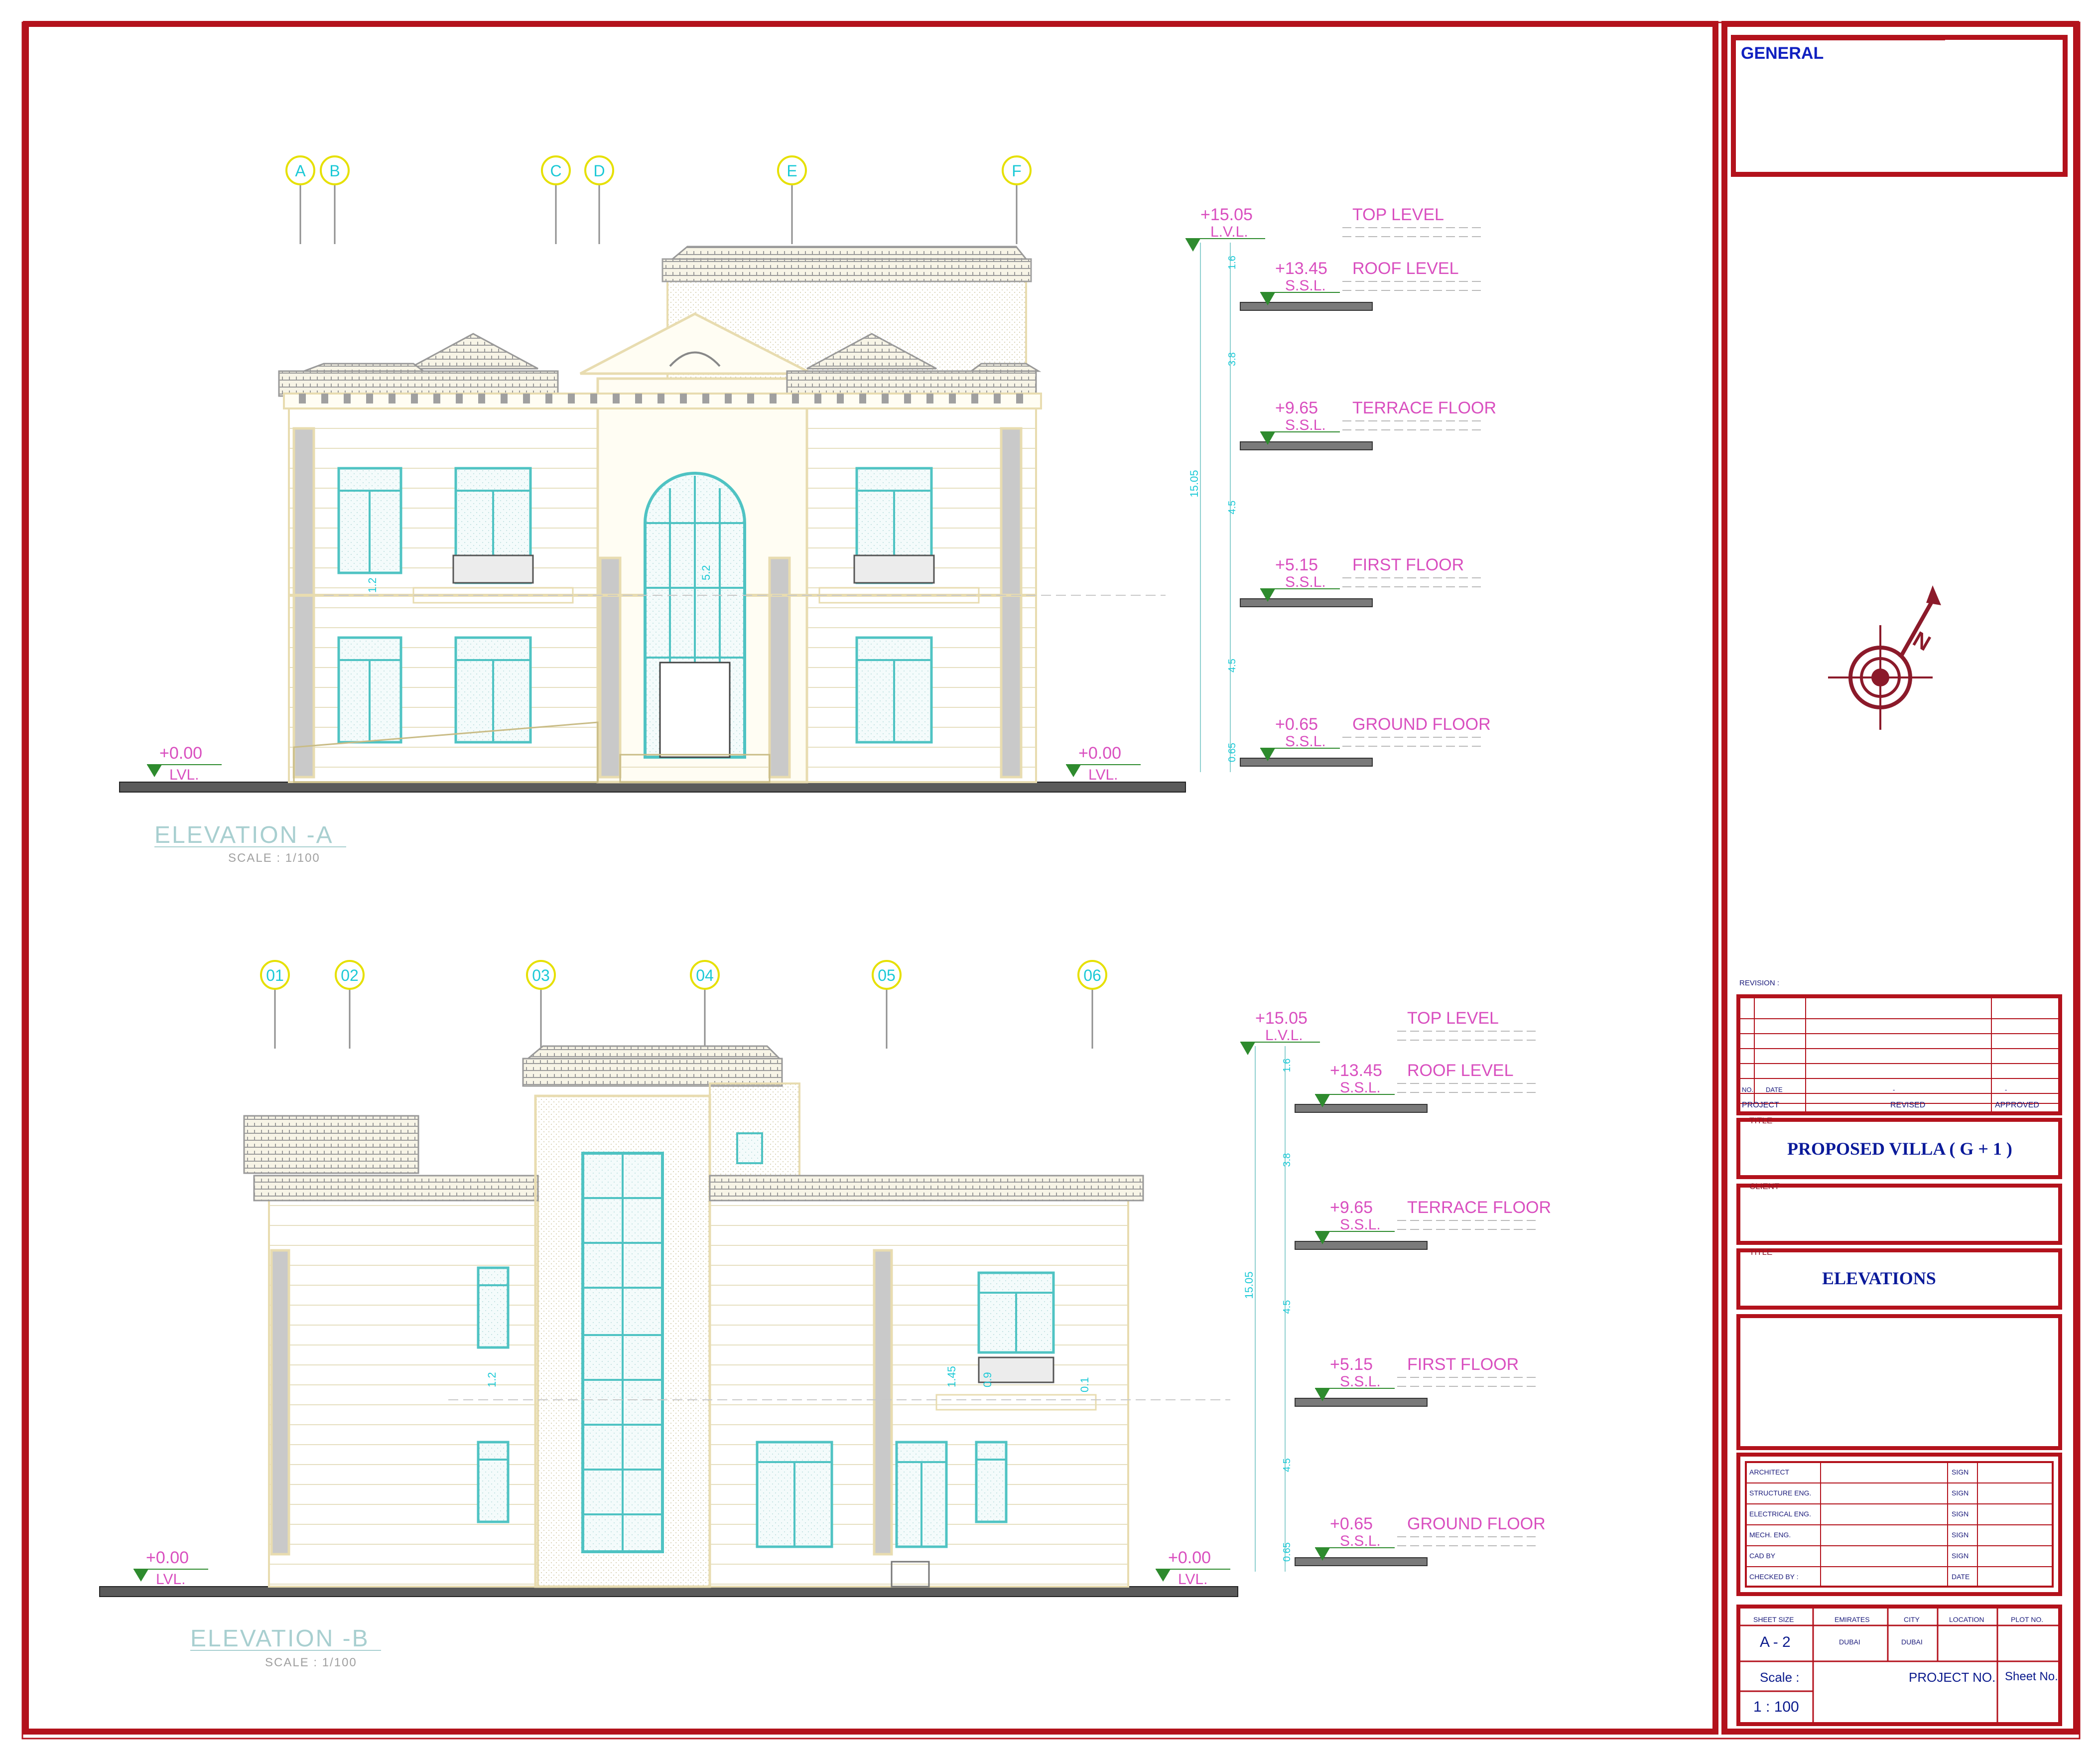  I want to click on sign-row-role: CAD BY, so click(1762, 1556).